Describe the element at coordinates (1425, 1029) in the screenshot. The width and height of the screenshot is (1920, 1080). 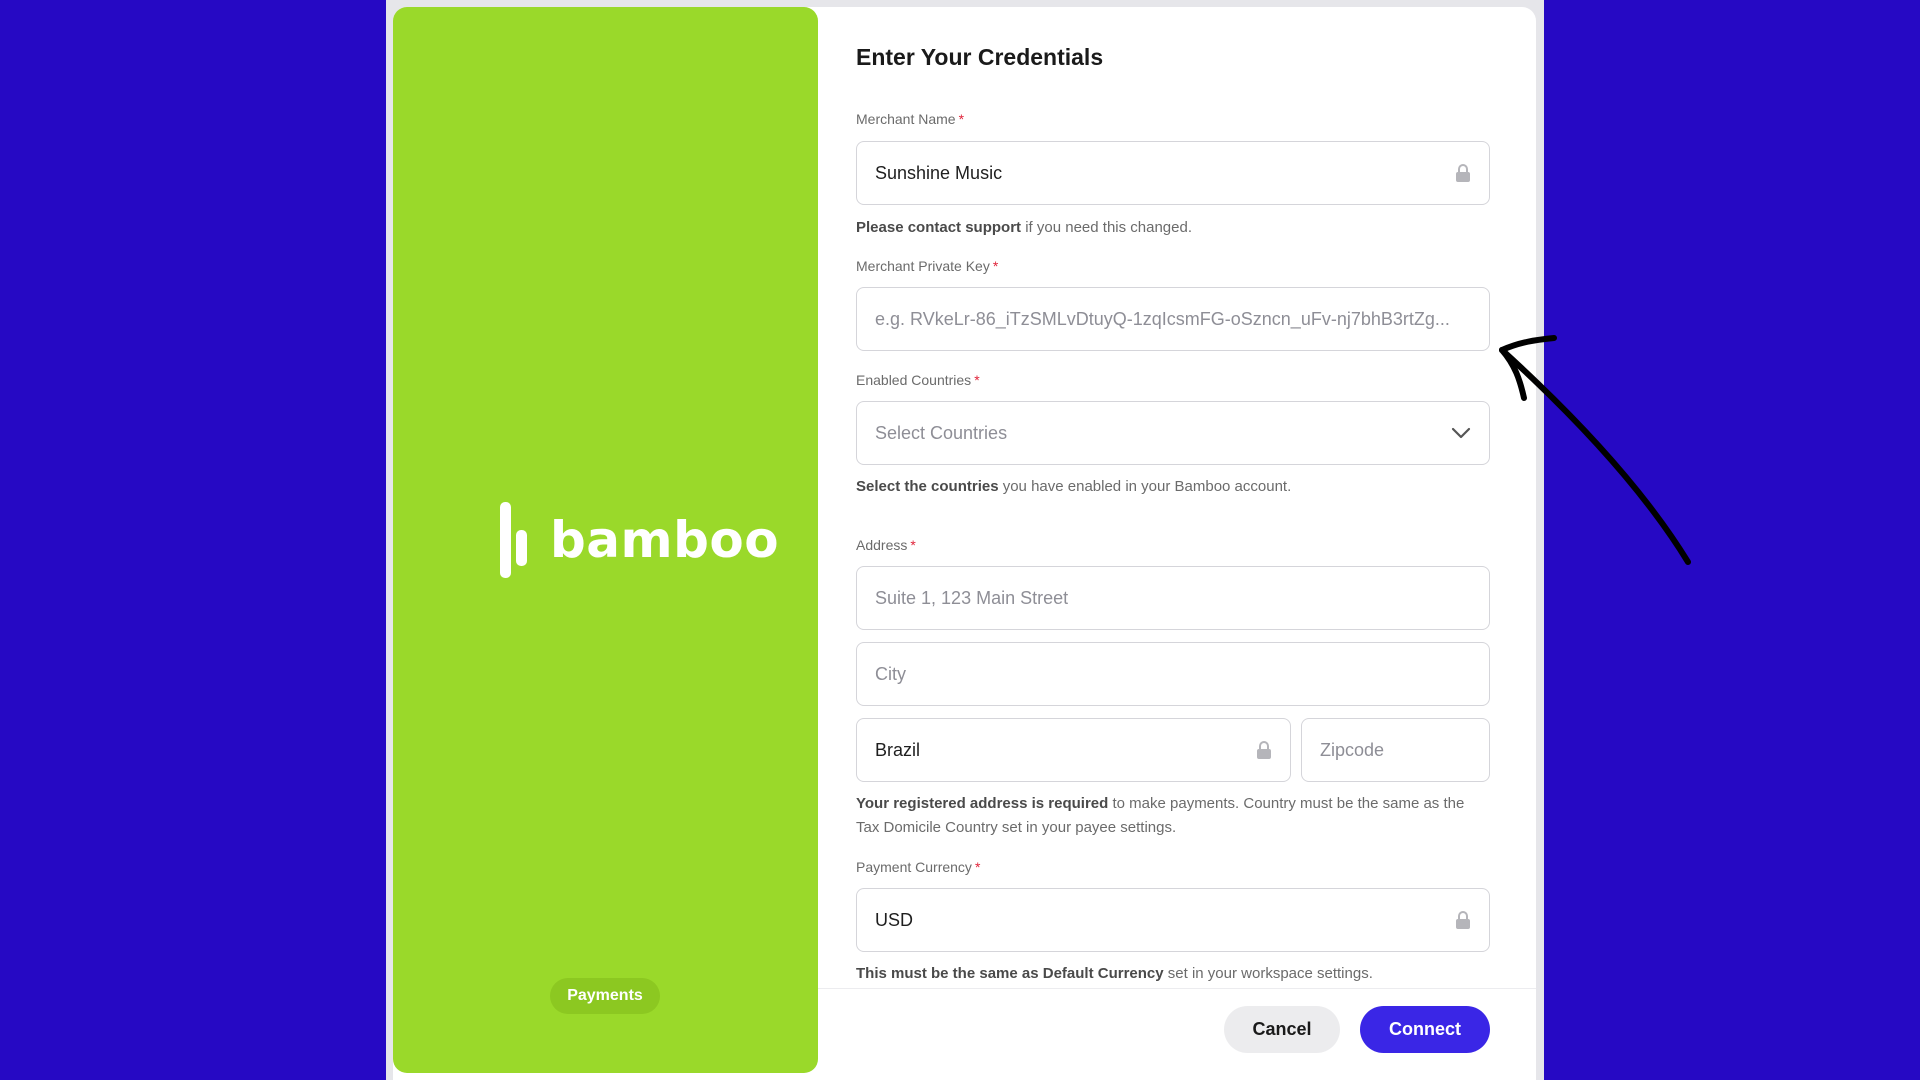
I see `connect-button: Connect` at that location.